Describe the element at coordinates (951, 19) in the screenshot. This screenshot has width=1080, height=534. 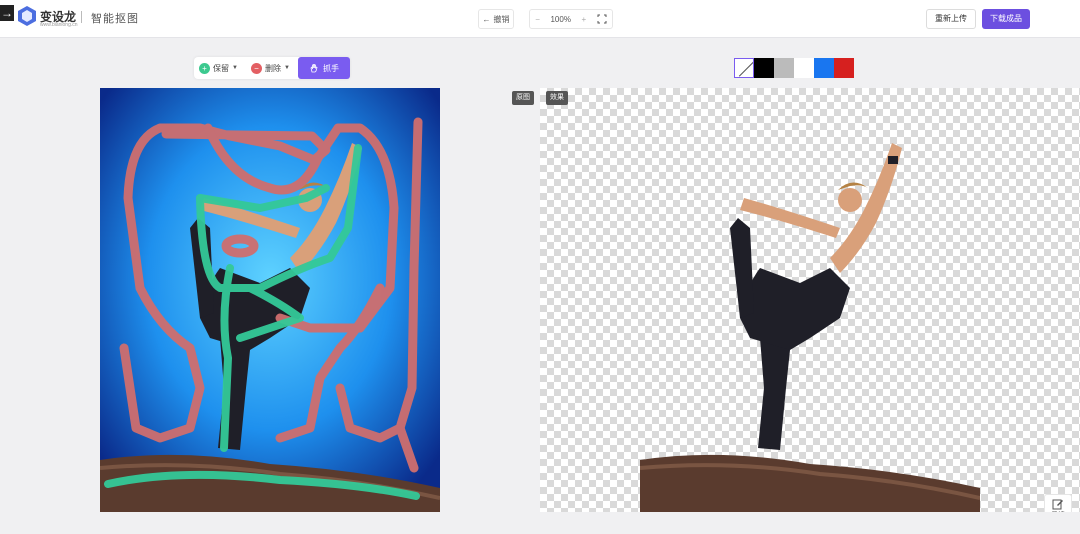
I see `reupload-button: 重新上传` at that location.